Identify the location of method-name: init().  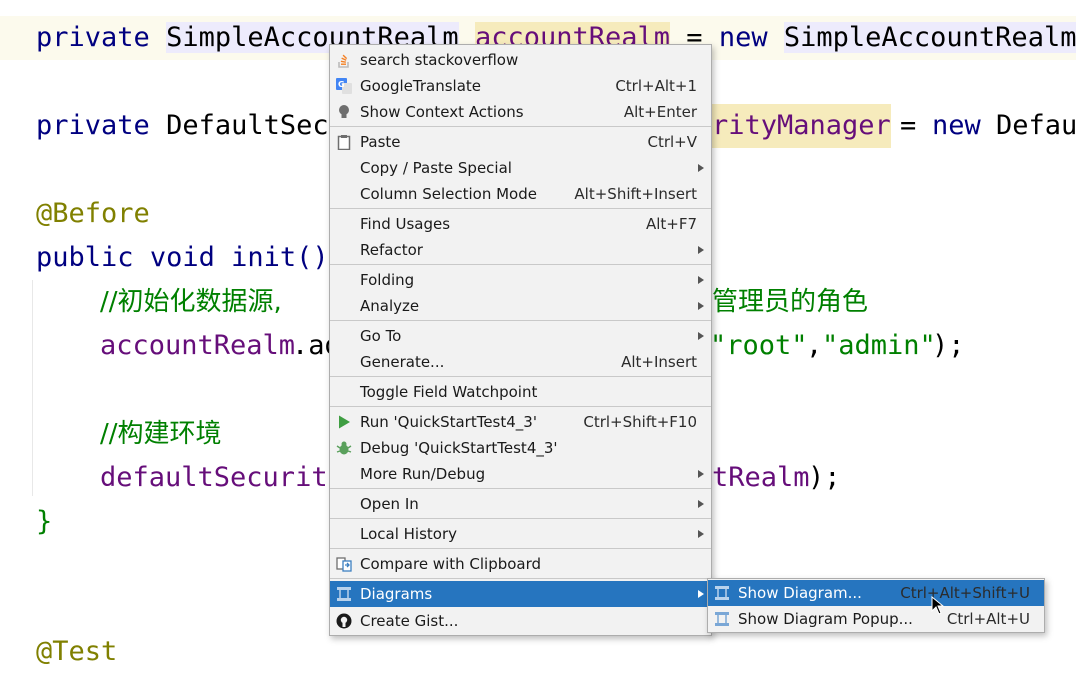
(280, 257).